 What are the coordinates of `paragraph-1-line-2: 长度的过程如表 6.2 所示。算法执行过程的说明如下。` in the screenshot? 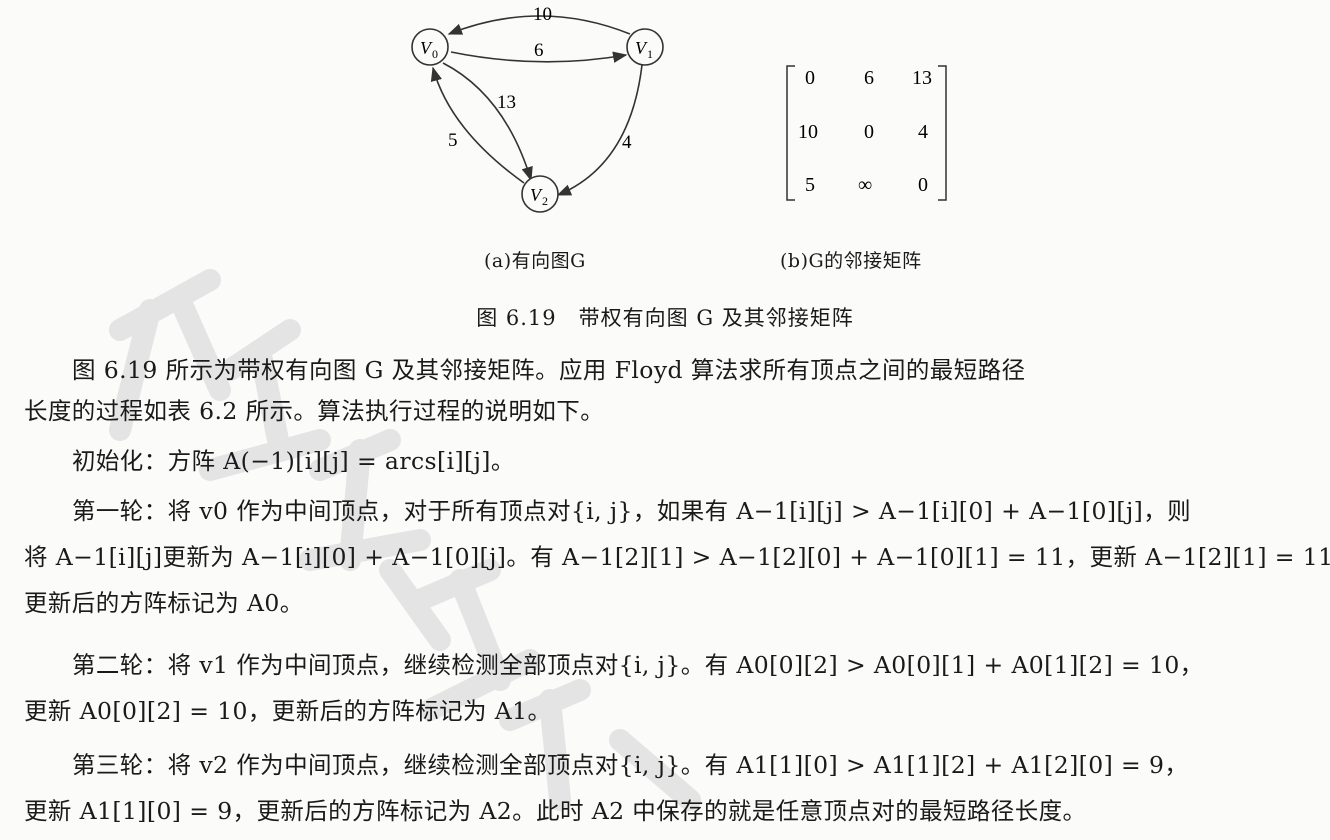 It's located at (314, 411).